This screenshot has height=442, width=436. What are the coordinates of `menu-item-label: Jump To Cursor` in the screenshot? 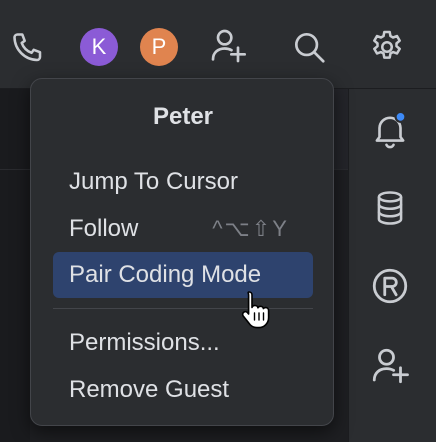 It's located at (153, 181).